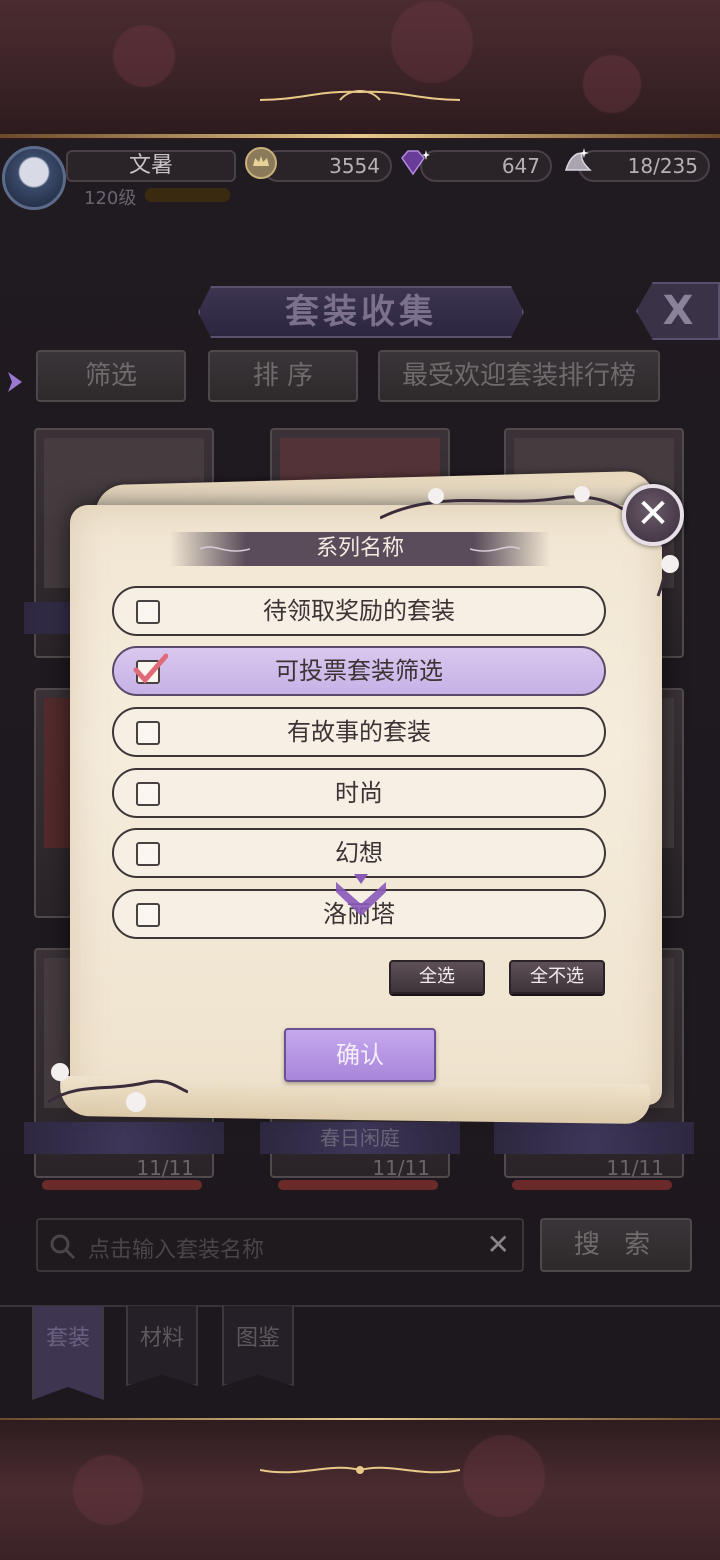  I want to click on rose-vine-decoration, so click(118, 1087).